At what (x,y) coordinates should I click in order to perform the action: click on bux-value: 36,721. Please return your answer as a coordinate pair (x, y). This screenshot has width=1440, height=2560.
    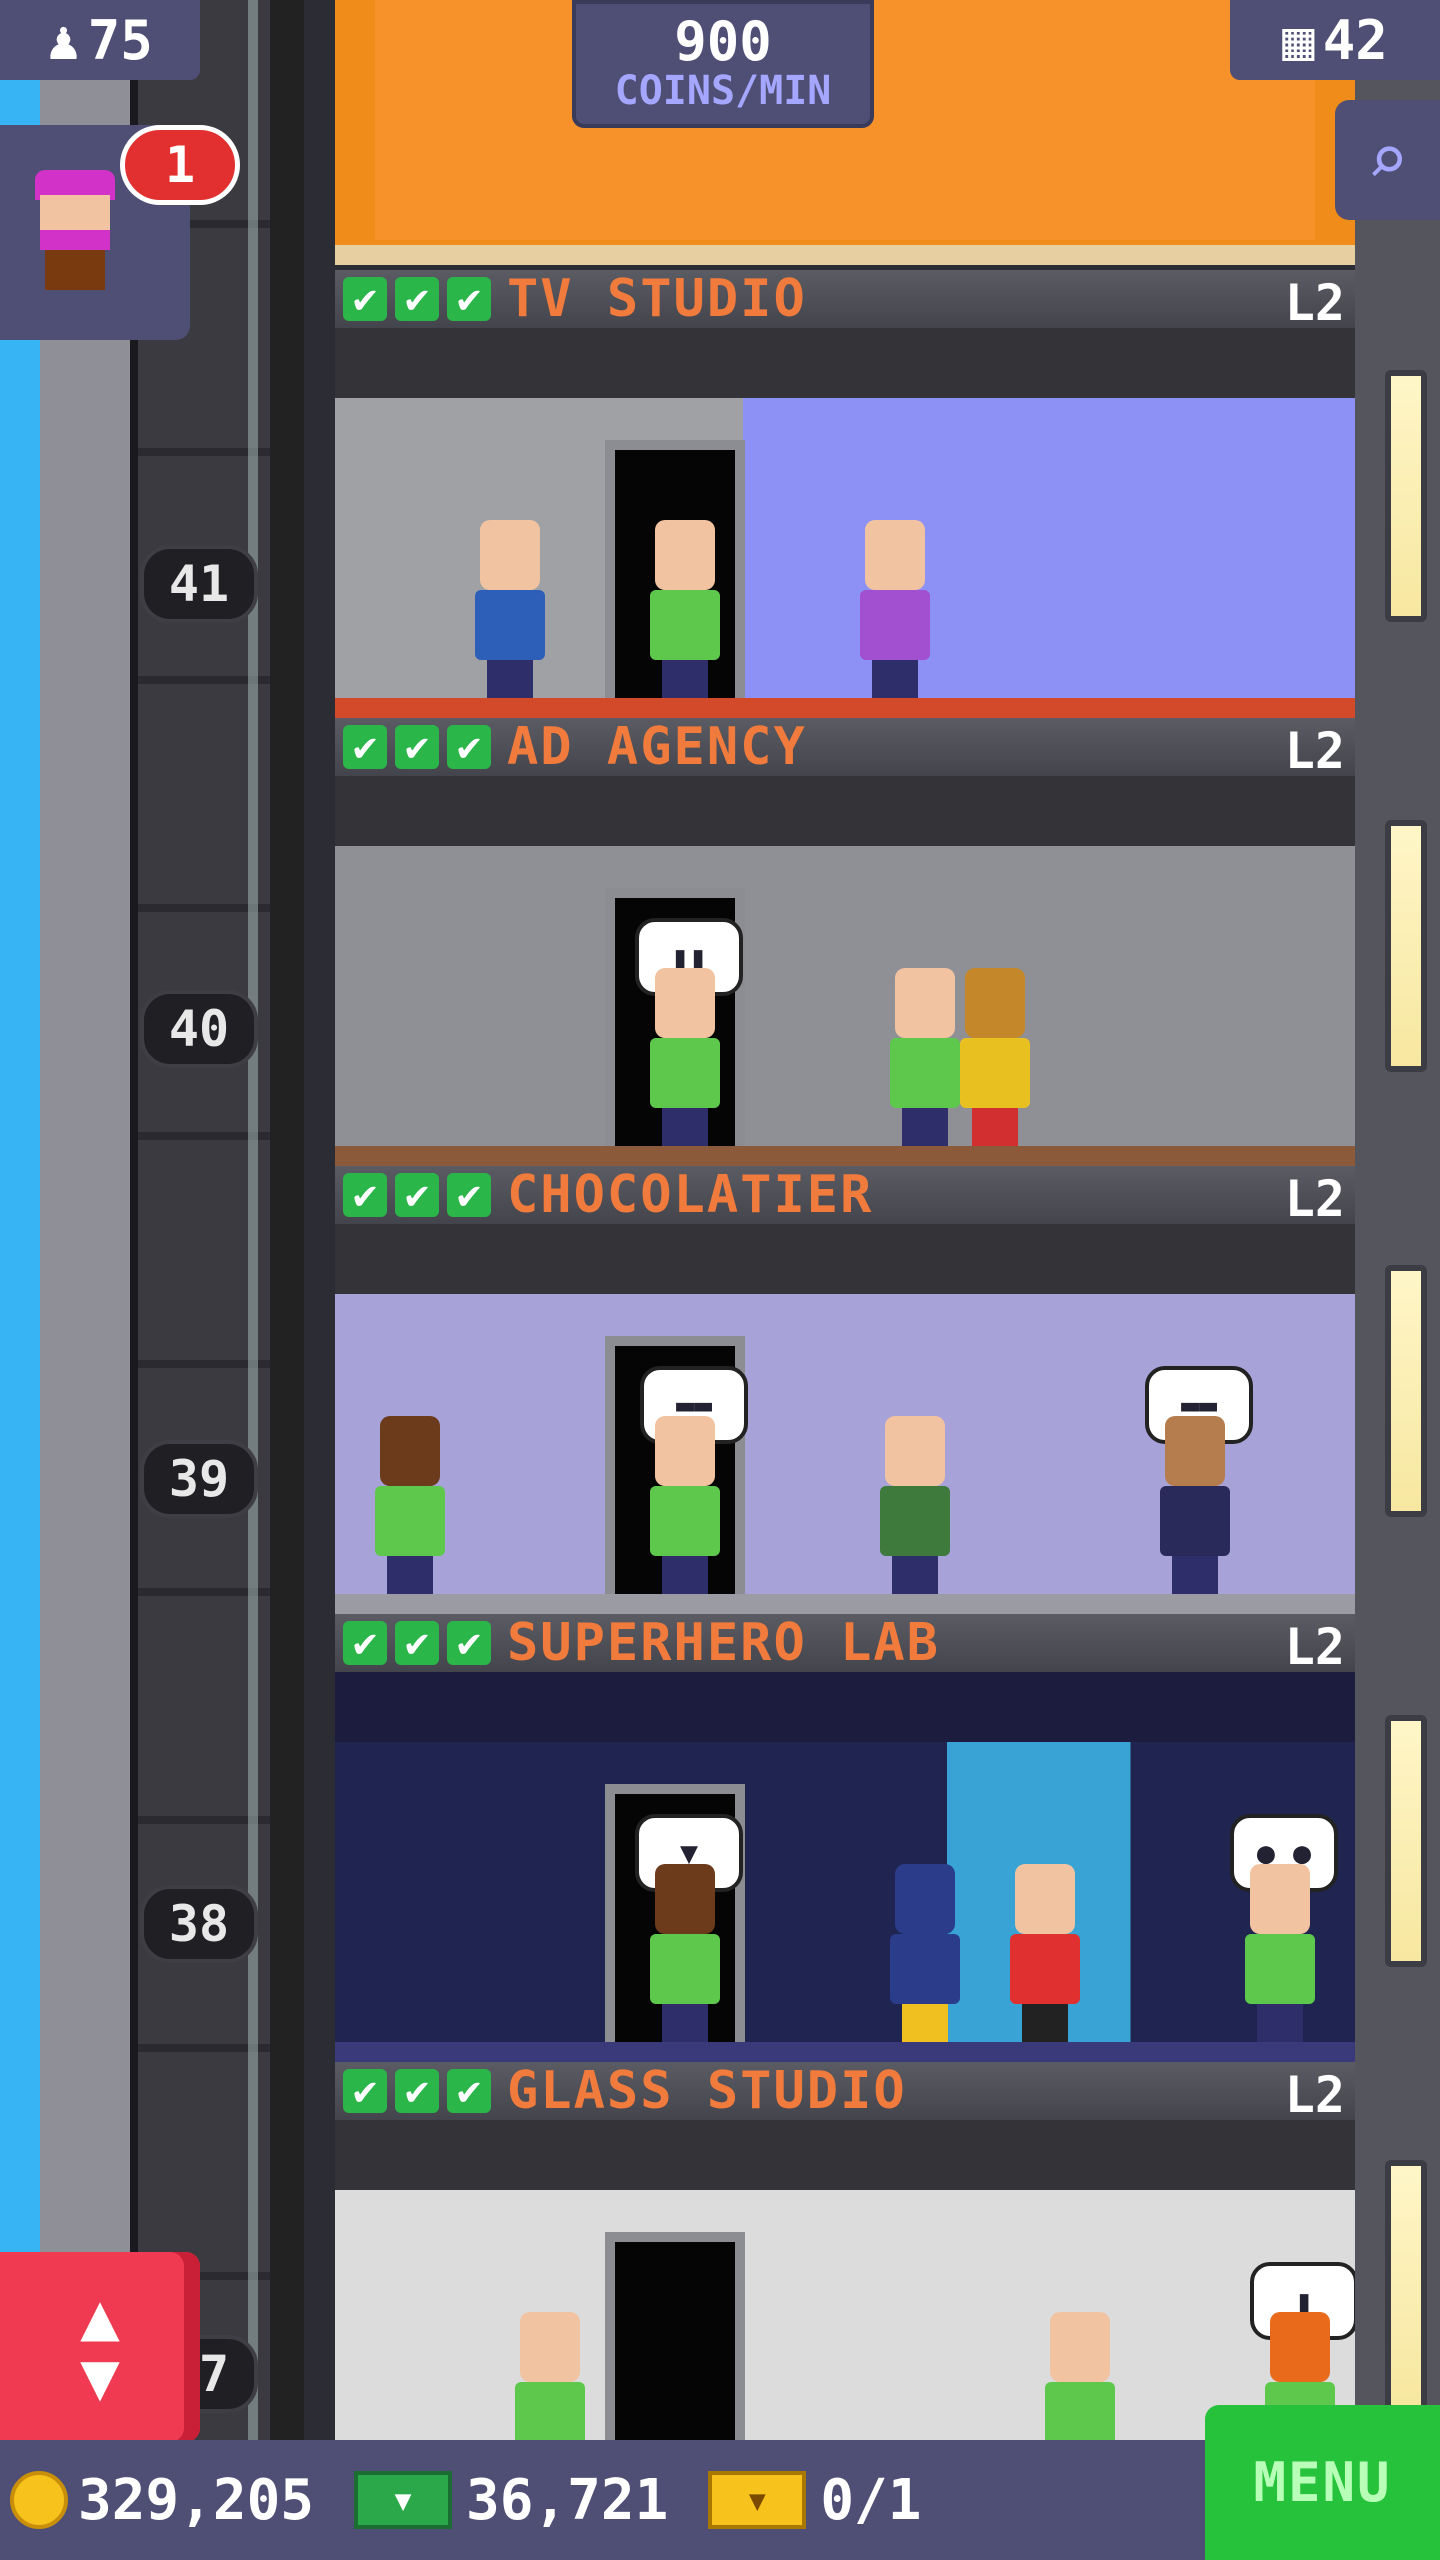
    Looking at the image, I should click on (567, 2500).